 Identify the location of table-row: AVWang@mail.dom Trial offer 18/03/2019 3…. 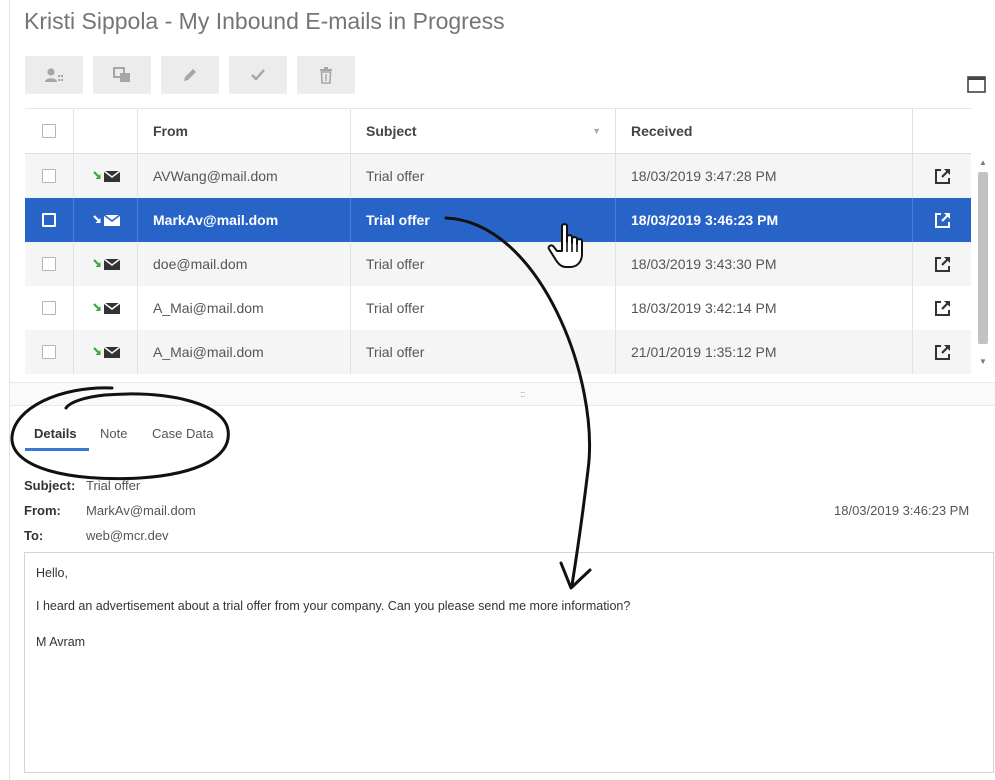
(498, 176).